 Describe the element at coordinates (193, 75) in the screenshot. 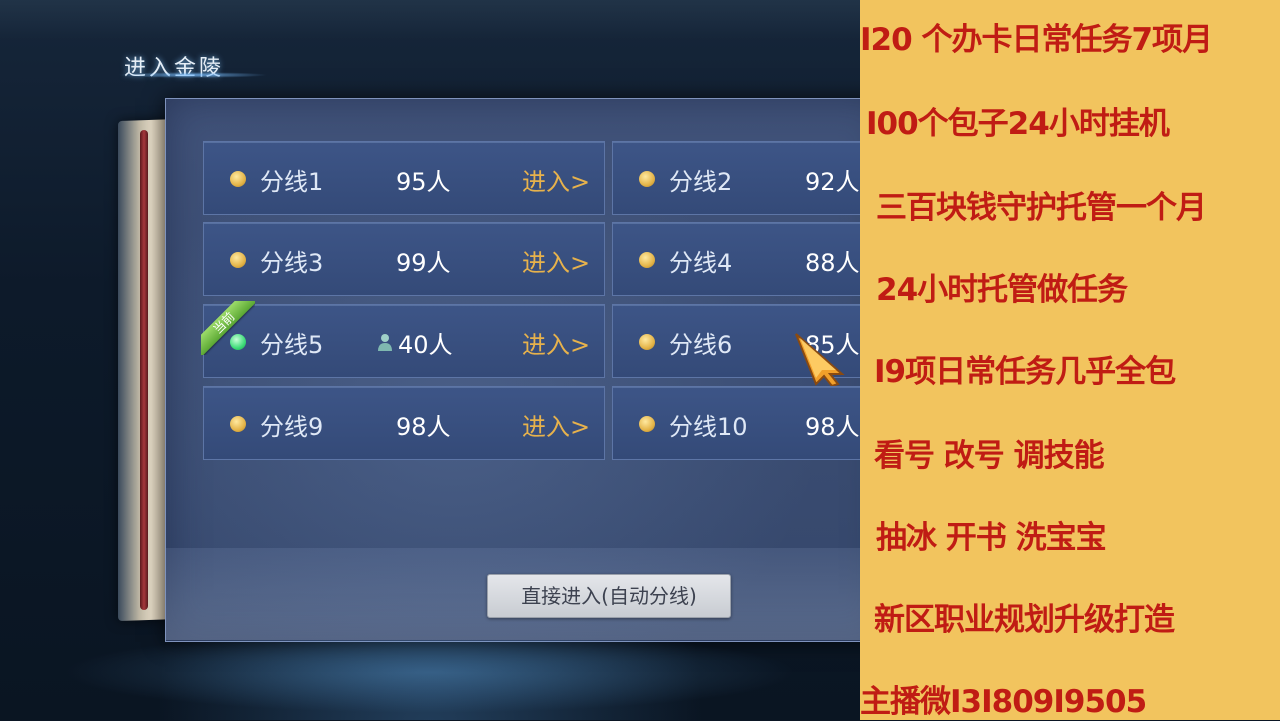

I see `title-glow` at that location.